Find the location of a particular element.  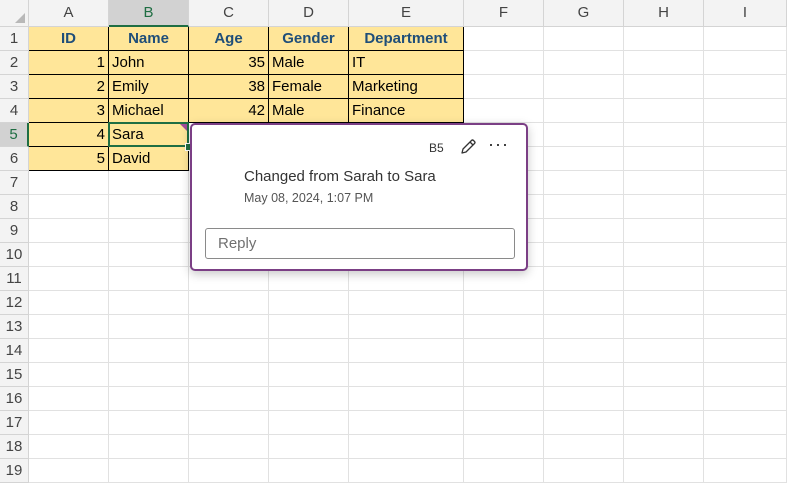

cell-G17 is located at coordinates (584, 423).